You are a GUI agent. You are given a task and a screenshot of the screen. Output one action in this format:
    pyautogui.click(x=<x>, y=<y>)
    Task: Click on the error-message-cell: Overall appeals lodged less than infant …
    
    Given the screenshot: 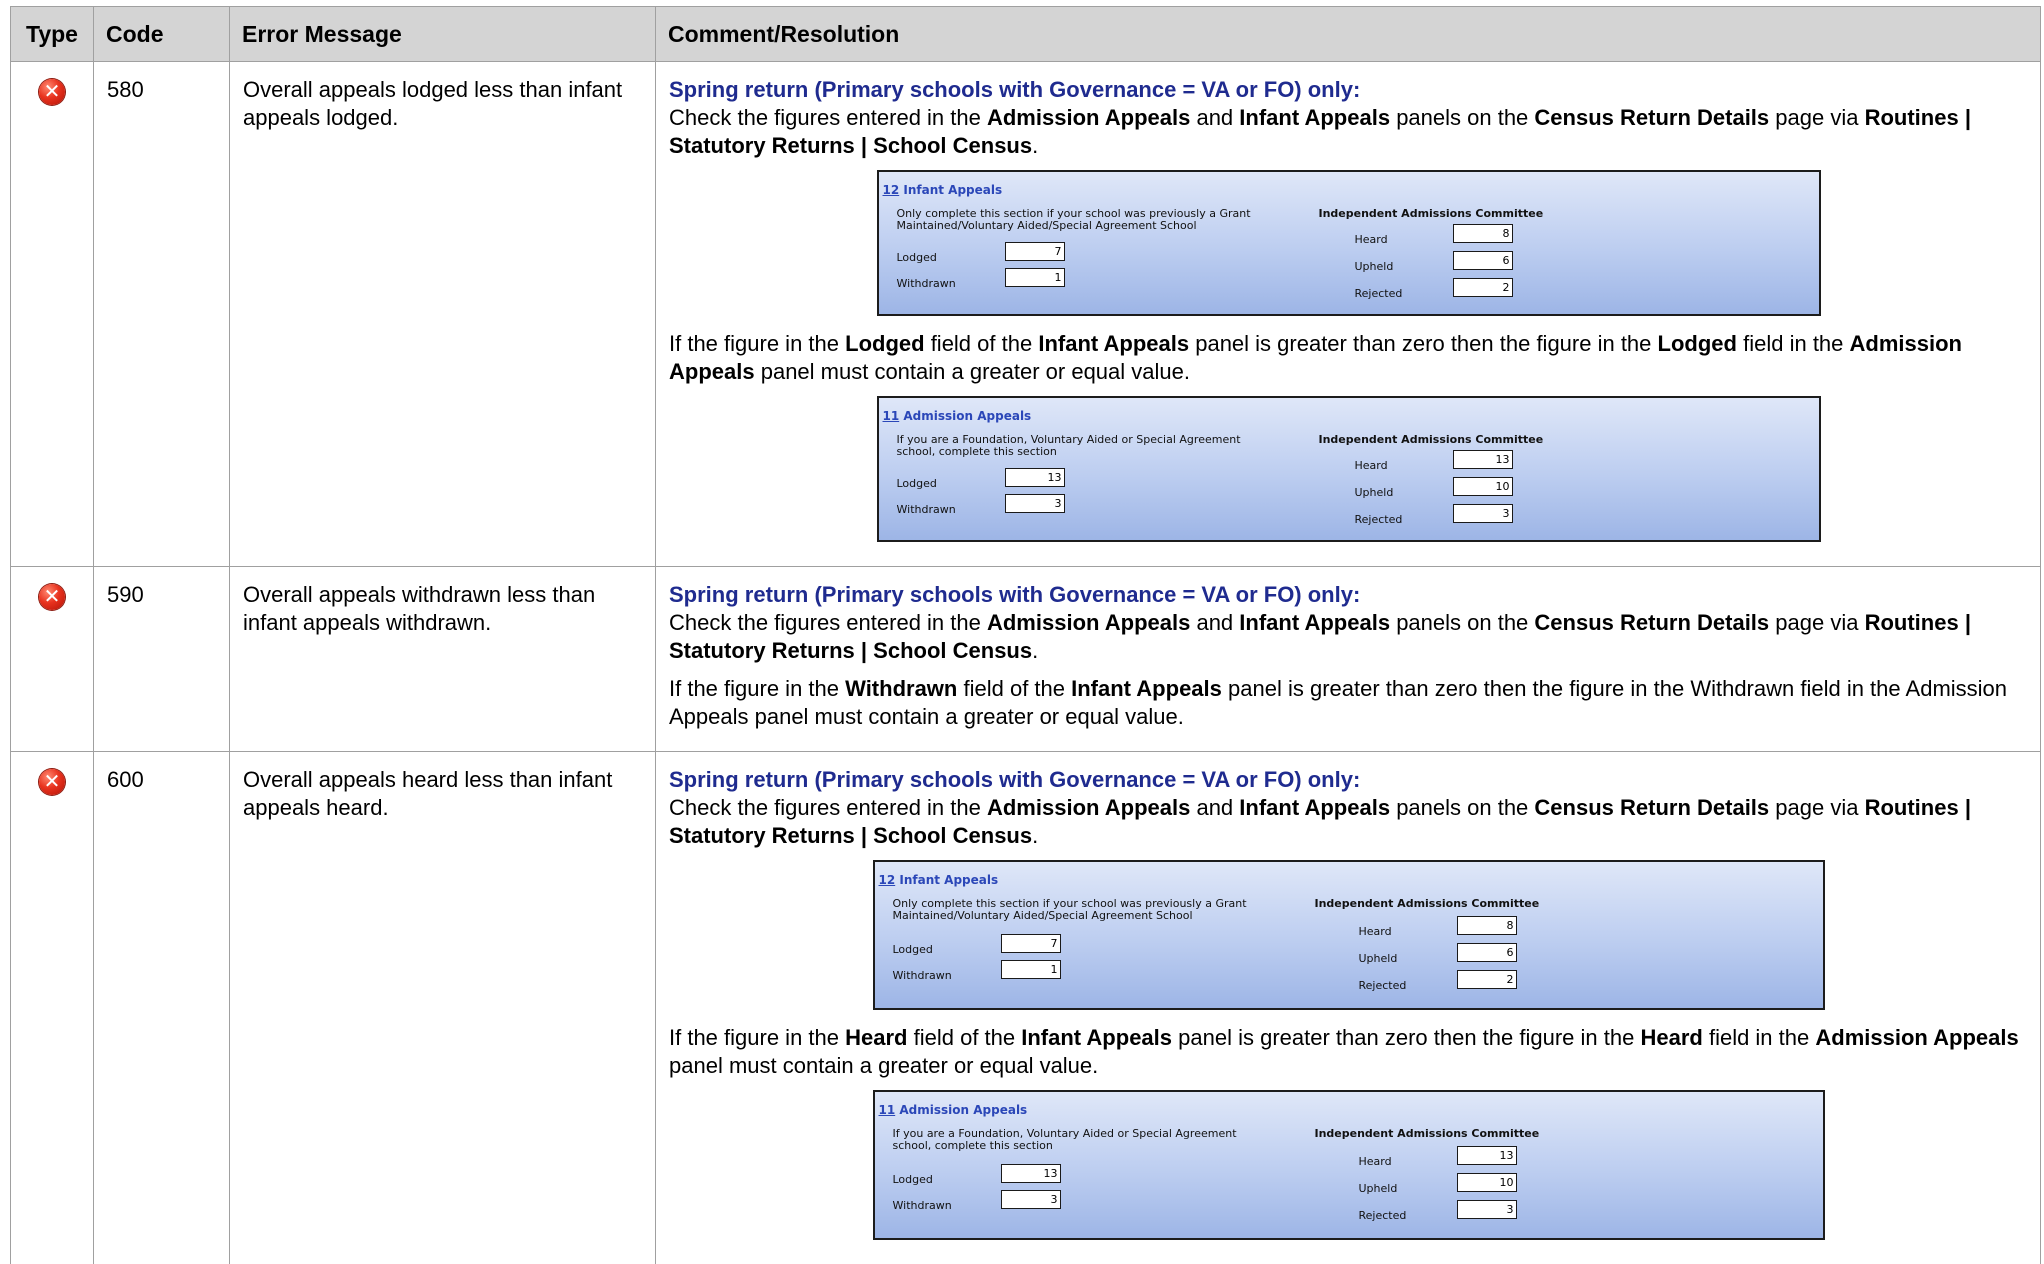 What is the action you would take?
    pyautogui.click(x=443, y=314)
    